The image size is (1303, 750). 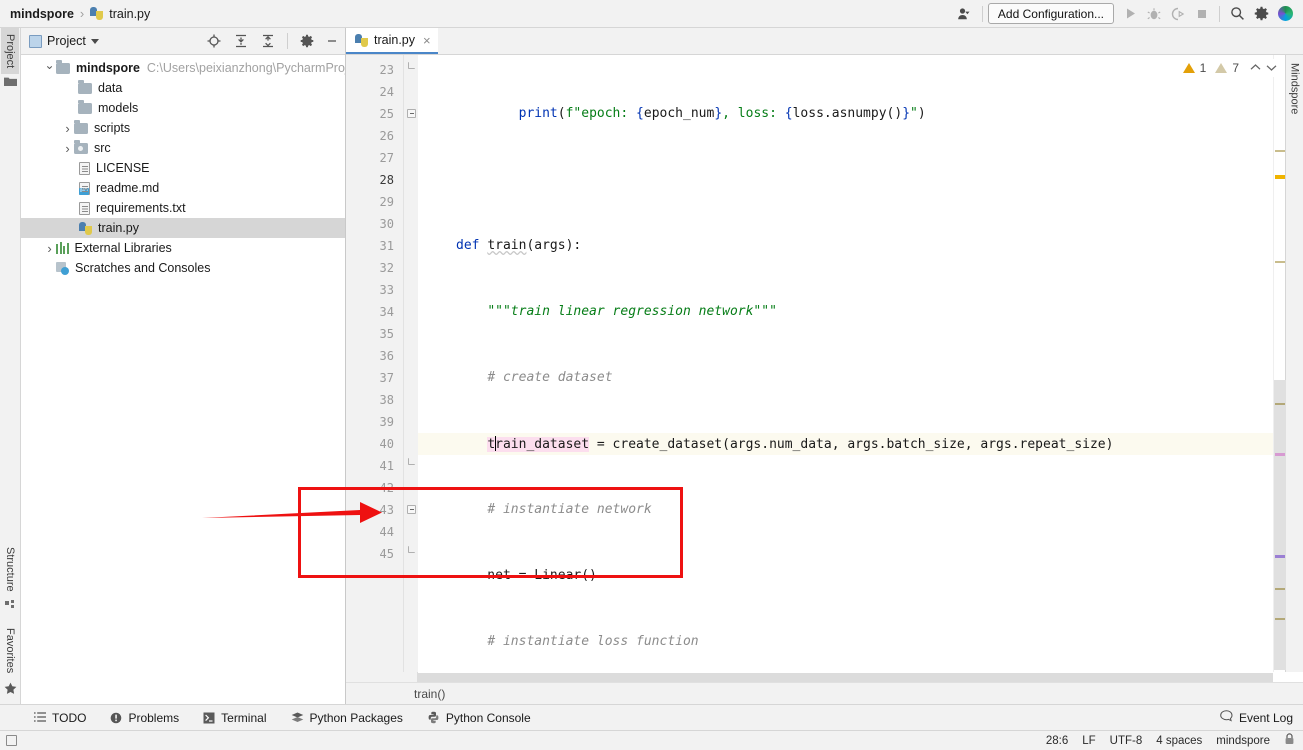 What do you see at coordinates (118, 228) in the screenshot?
I see `tree-label: train.py` at bounding box center [118, 228].